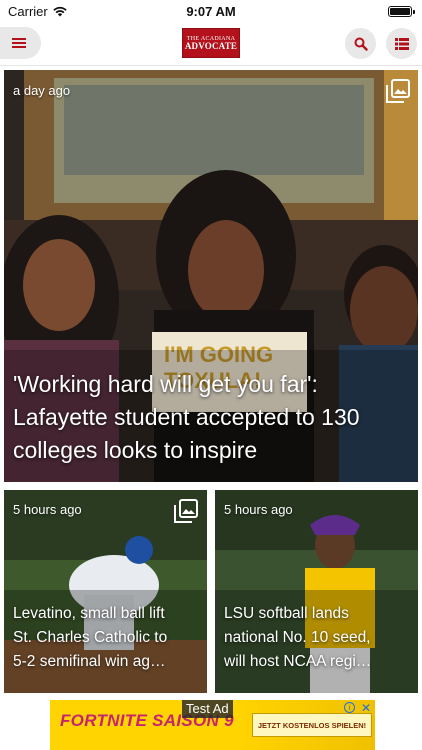 This screenshot has width=422, height=750. What do you see at coordinates (207, 709) in the screenshot?
I see `test-ad-label: Test Ad` at bounding box center [207, 709].